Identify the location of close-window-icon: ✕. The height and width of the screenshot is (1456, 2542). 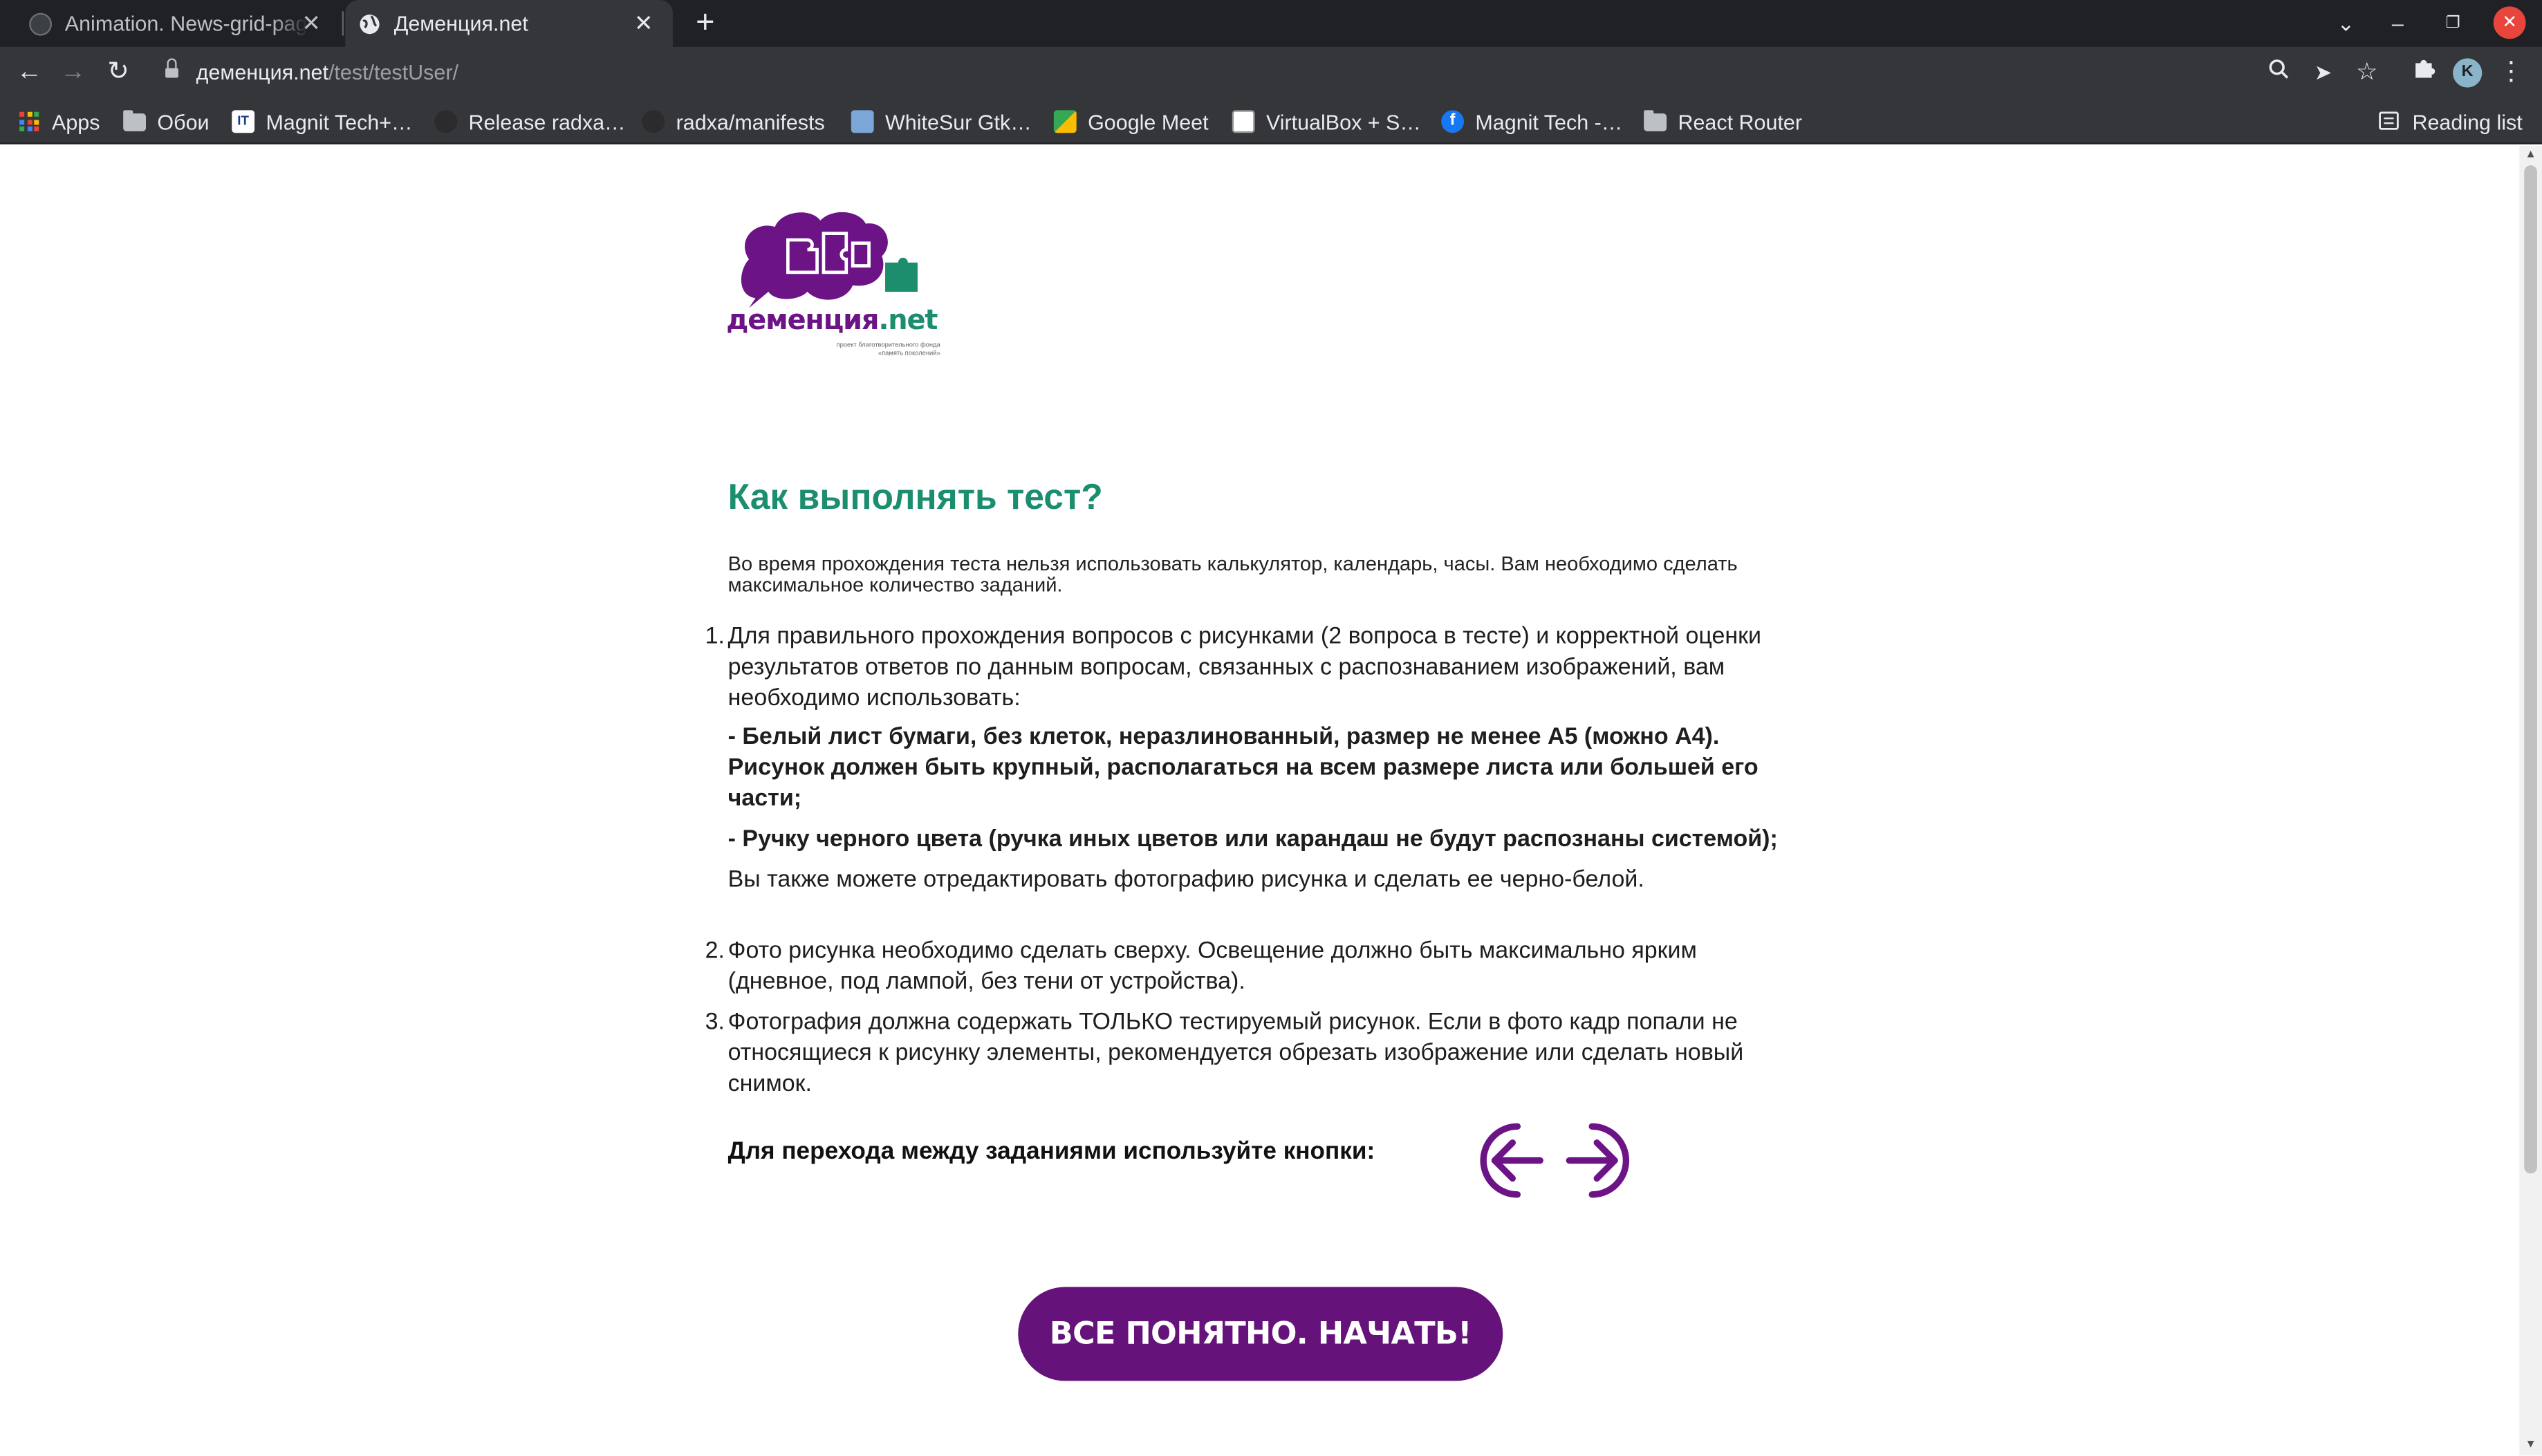
(2509, 22).